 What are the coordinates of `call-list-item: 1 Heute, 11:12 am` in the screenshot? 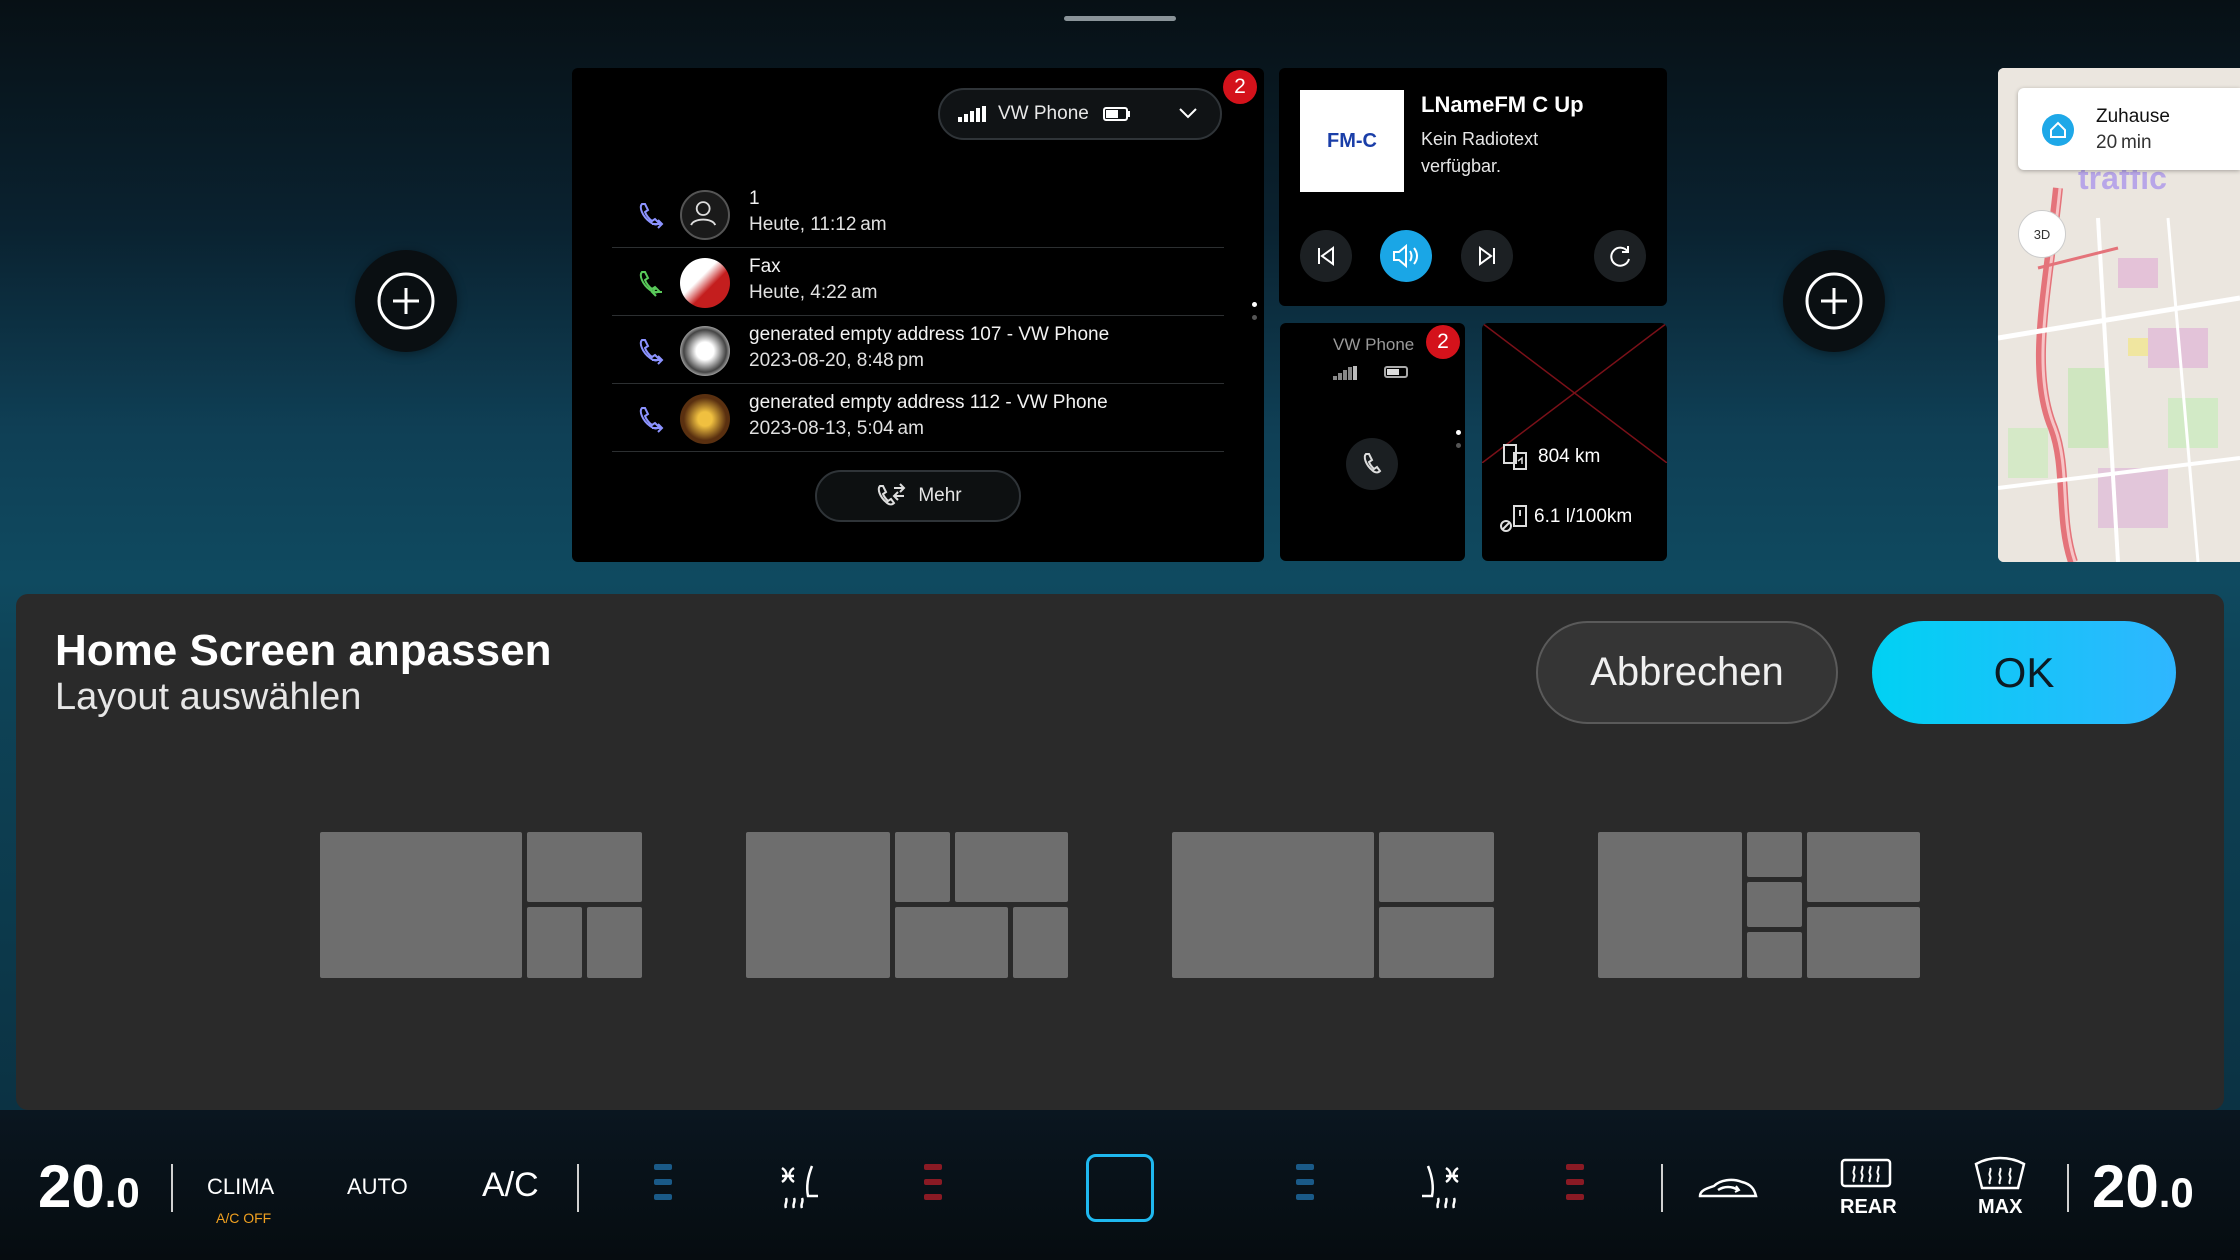 It's located at (918, 214).